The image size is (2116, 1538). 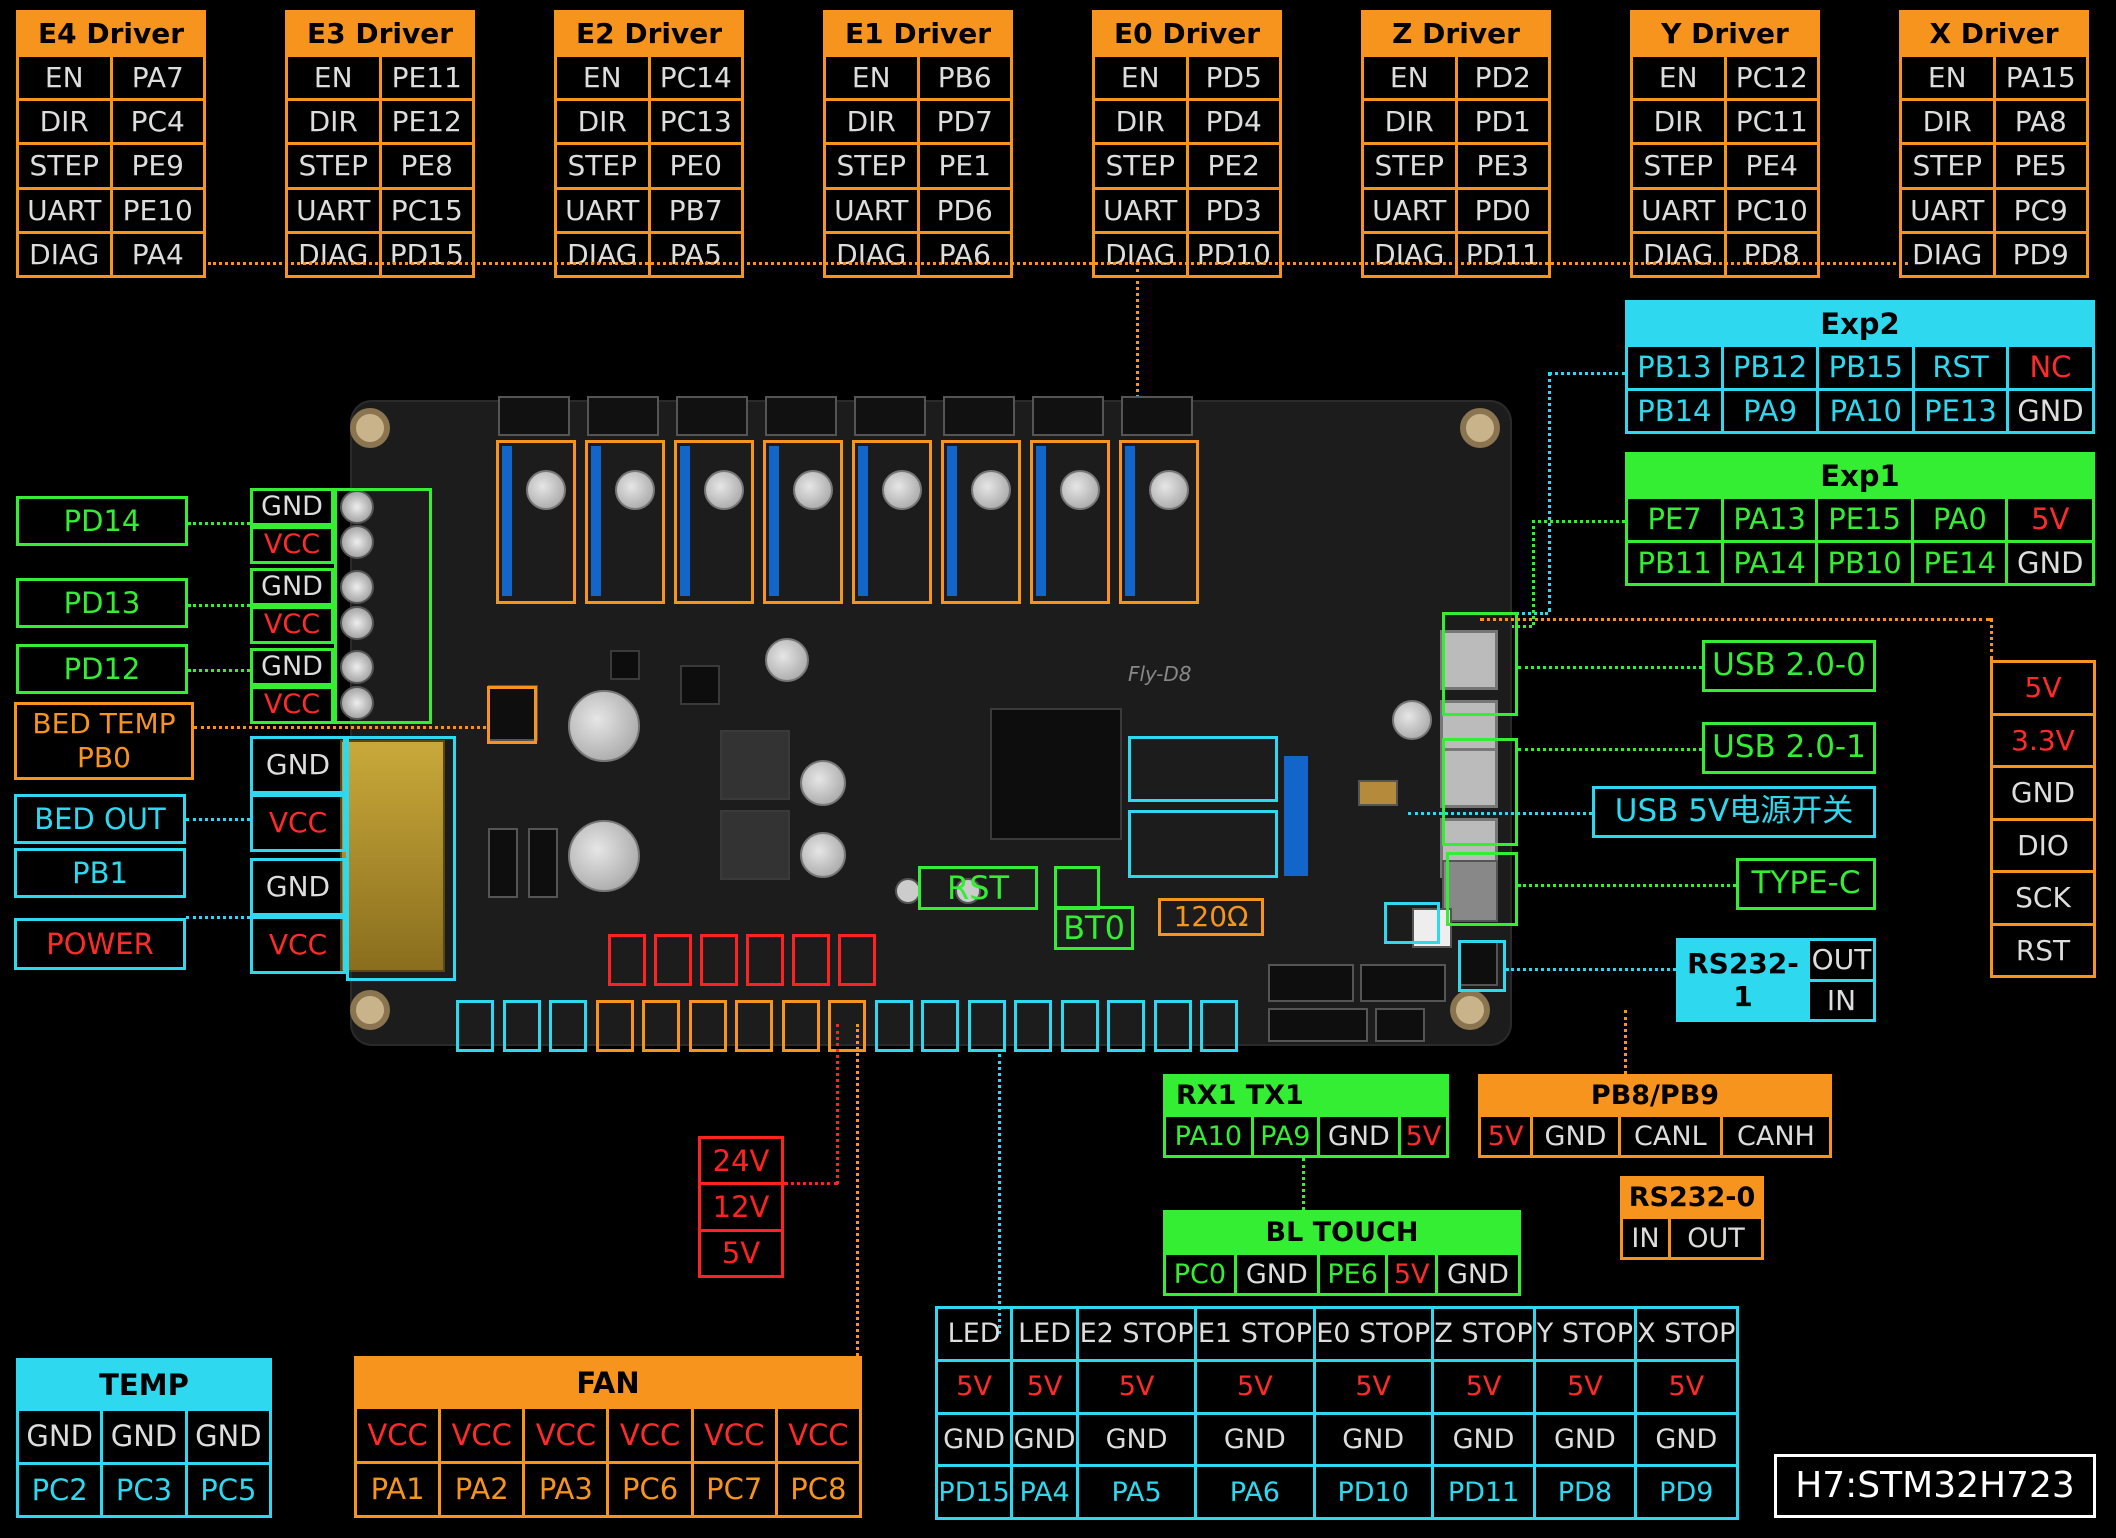 What do you see at coordinates (1233, 77) in the screenshot?
I see `driver-pin: PD5` at bounding box center [1233, 77].